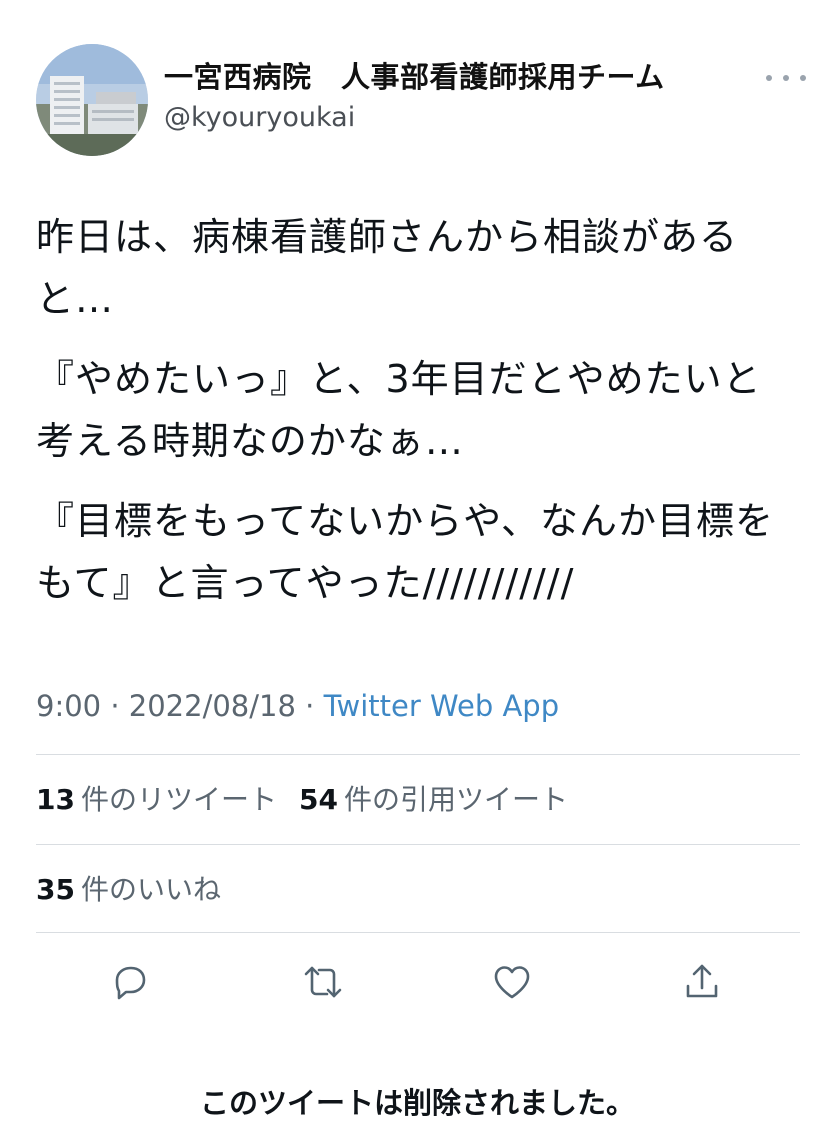  What do you see at coordinates (212, 706) in the screenshot?
I see `tweet-date: 2022/08/18` at bounding box center [212, 706].